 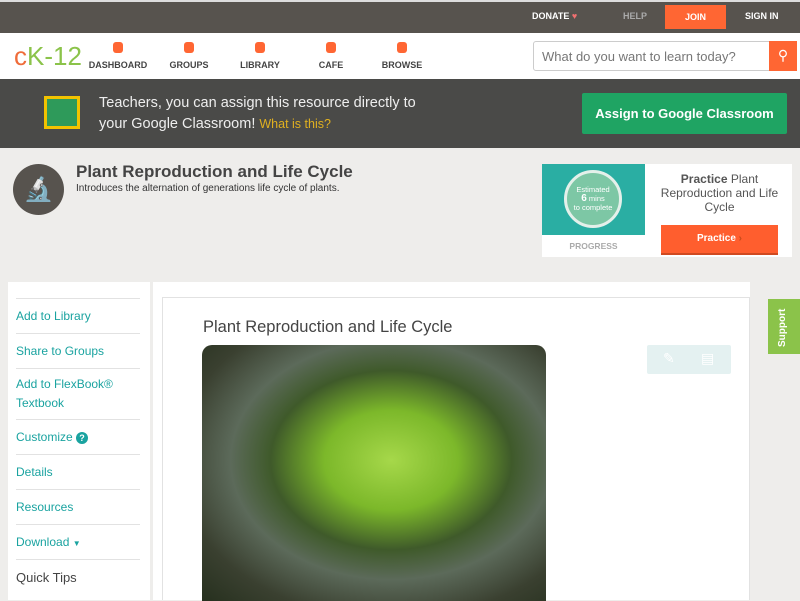 What do you see at coordinates (719, 240) in the screenshot?
I see `practice-button: Practice ›` at bounding box center [719, 240].